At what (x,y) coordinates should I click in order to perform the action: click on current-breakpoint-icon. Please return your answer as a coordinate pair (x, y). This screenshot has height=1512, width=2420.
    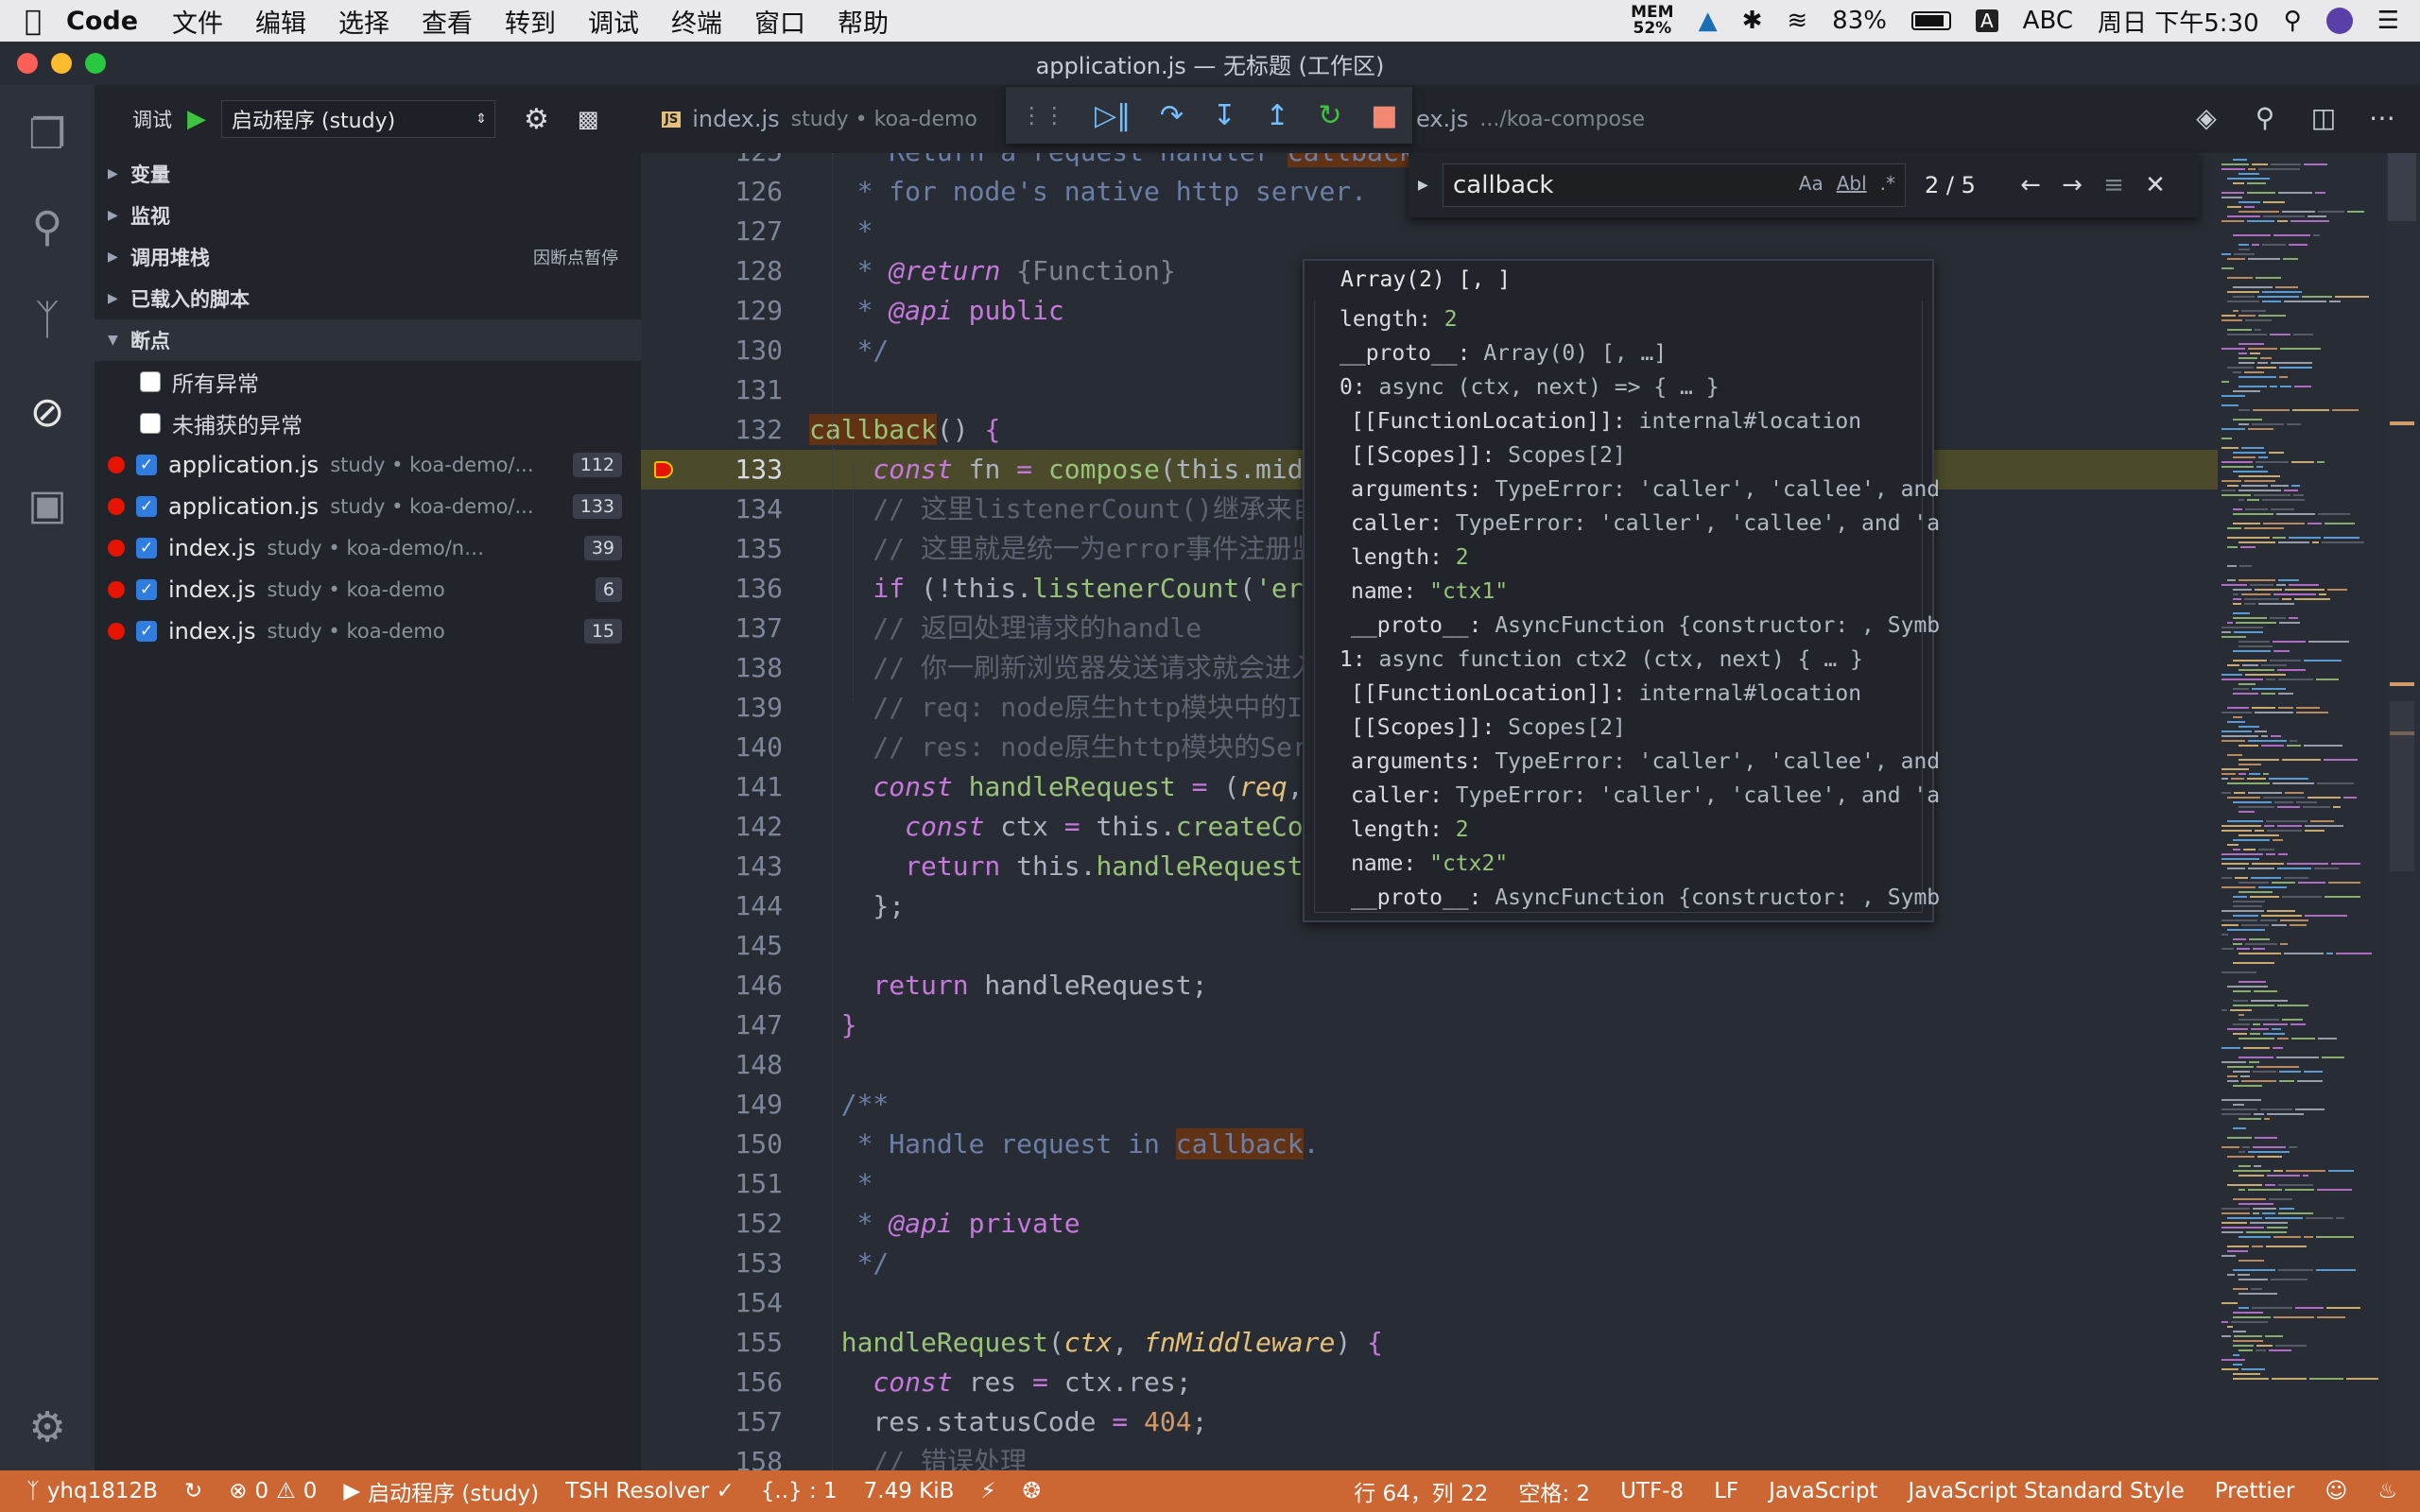
    Looking at the image, I should click on (664, 469).